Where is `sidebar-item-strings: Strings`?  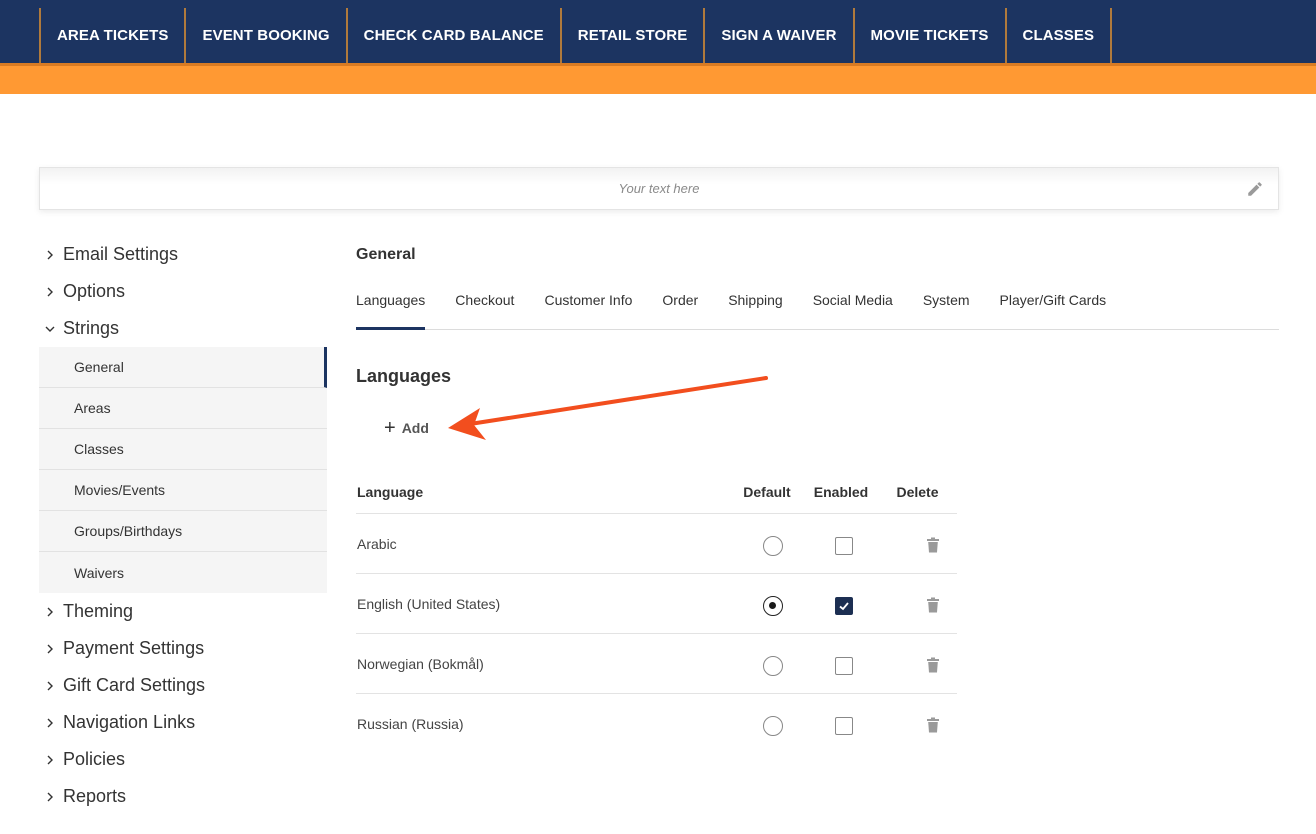 sidebar-item-strings: Strings is located at coordinates (183, 328).